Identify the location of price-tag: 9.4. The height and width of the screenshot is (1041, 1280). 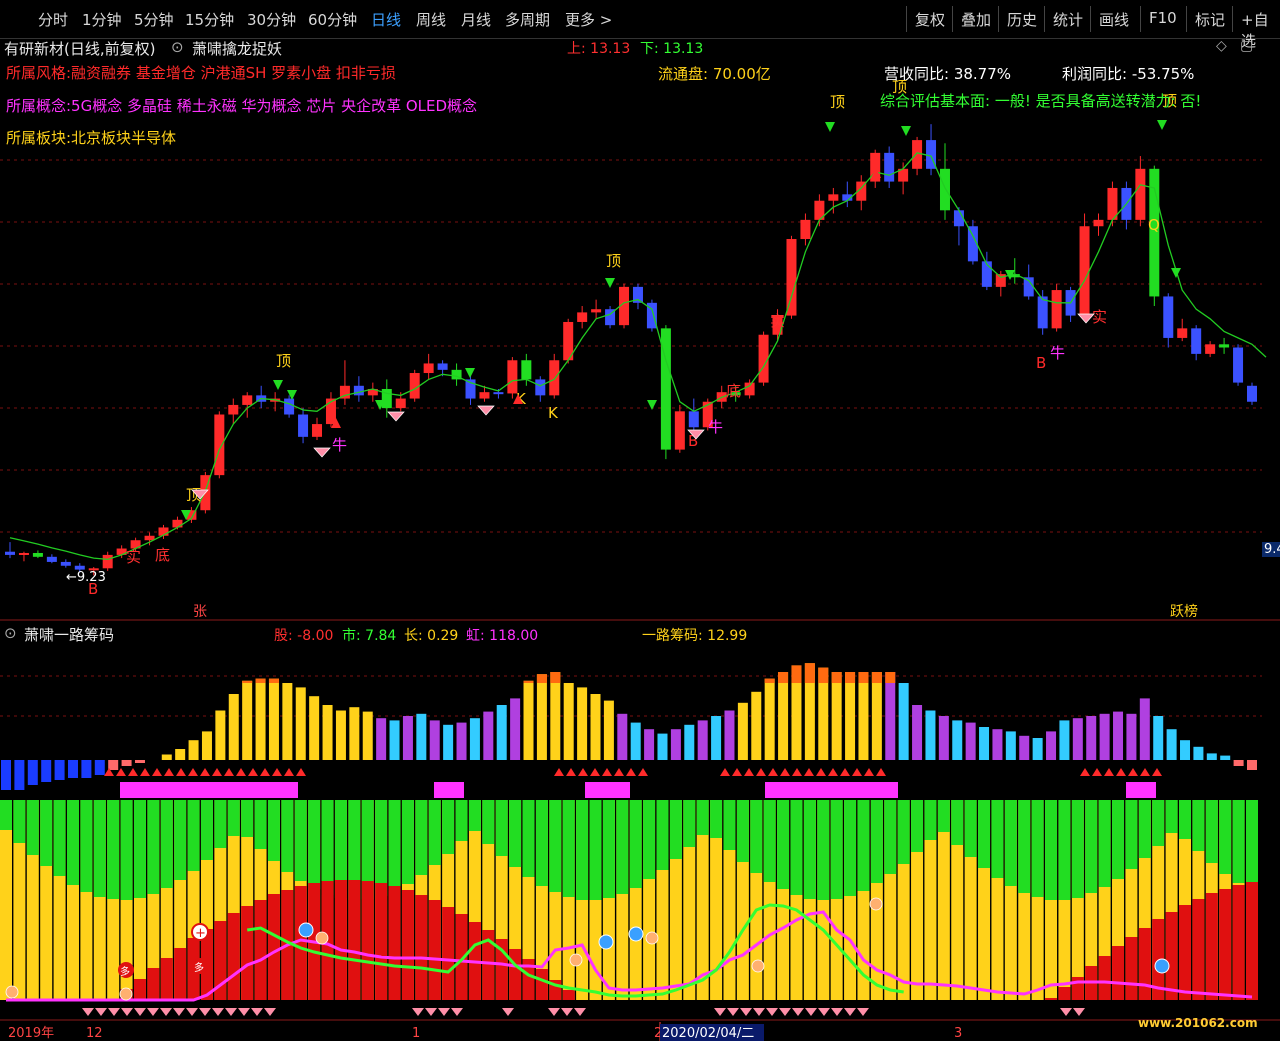
(1271, 549).